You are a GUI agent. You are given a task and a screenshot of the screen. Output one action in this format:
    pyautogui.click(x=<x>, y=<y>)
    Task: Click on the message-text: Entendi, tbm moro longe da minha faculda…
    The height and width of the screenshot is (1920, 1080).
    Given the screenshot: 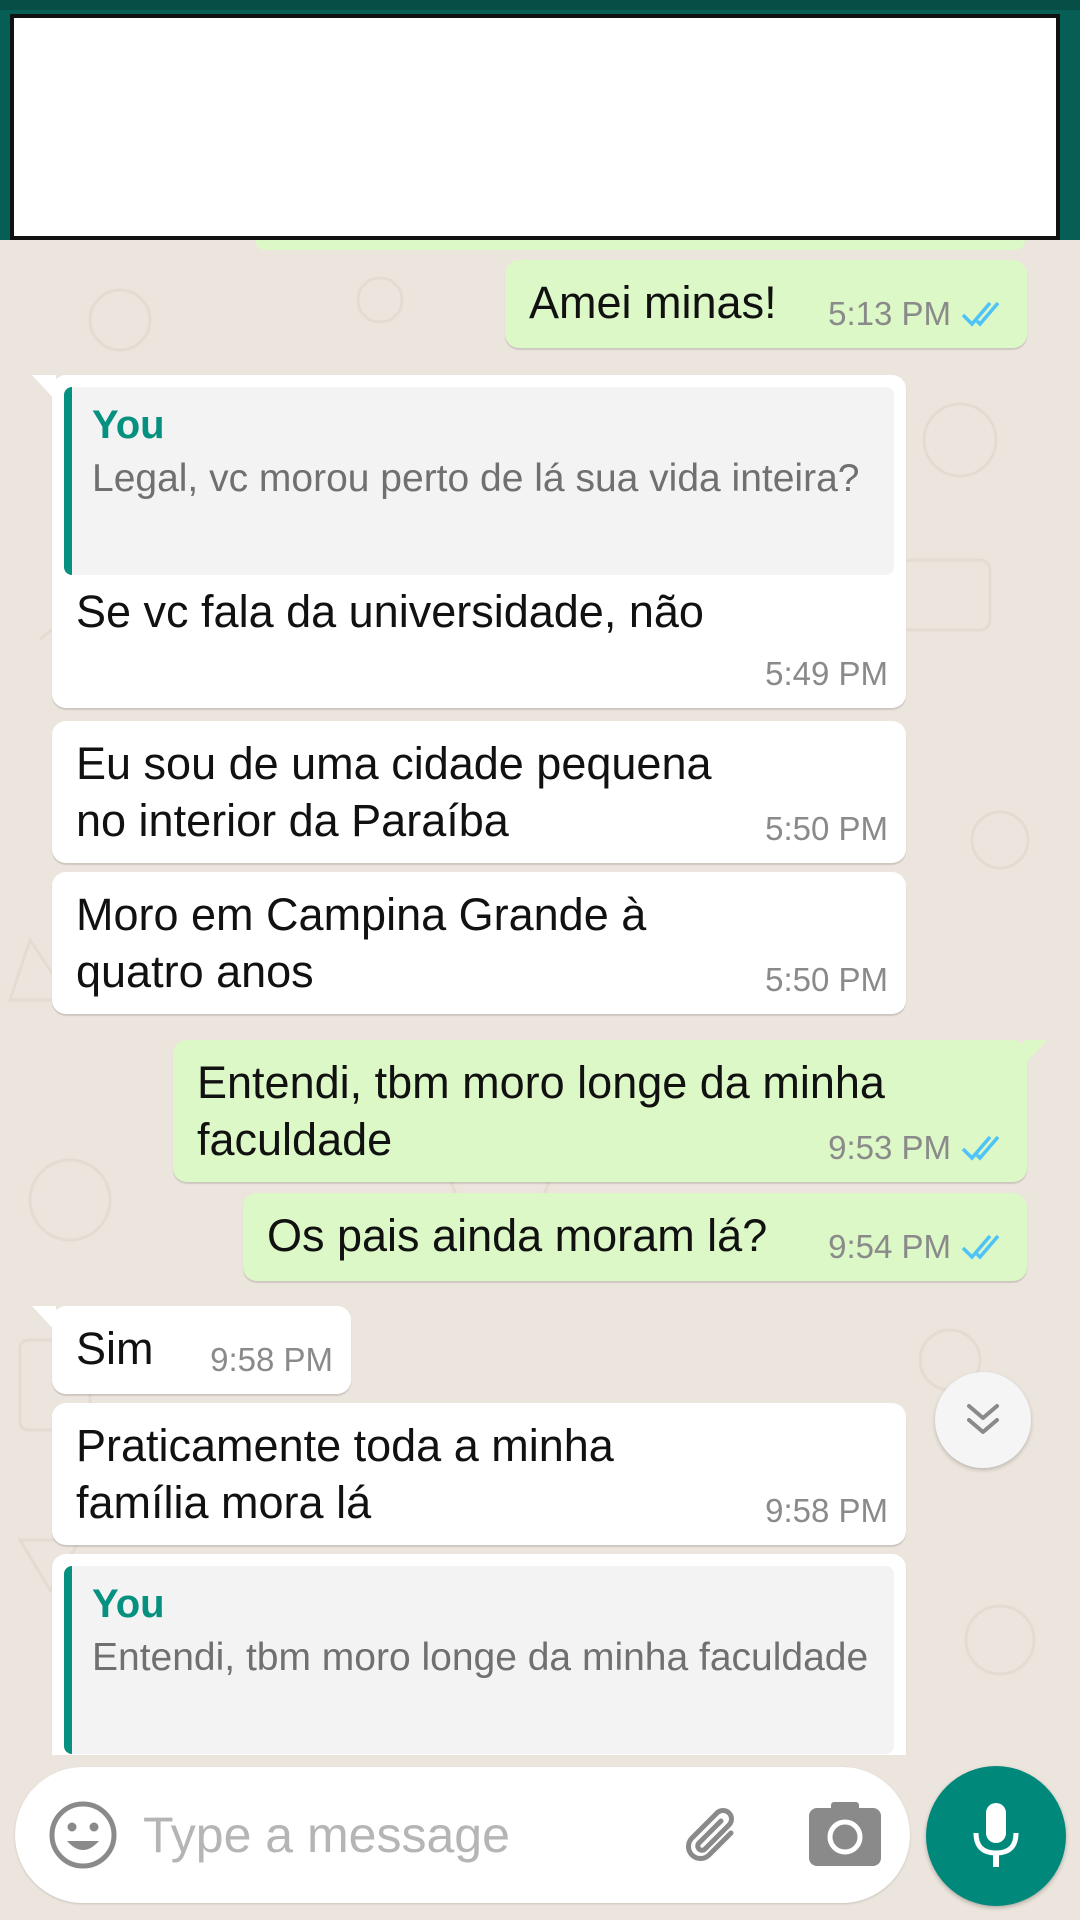 What is the action you would take?
    pyautogui.click(x=547, y=1111)
    